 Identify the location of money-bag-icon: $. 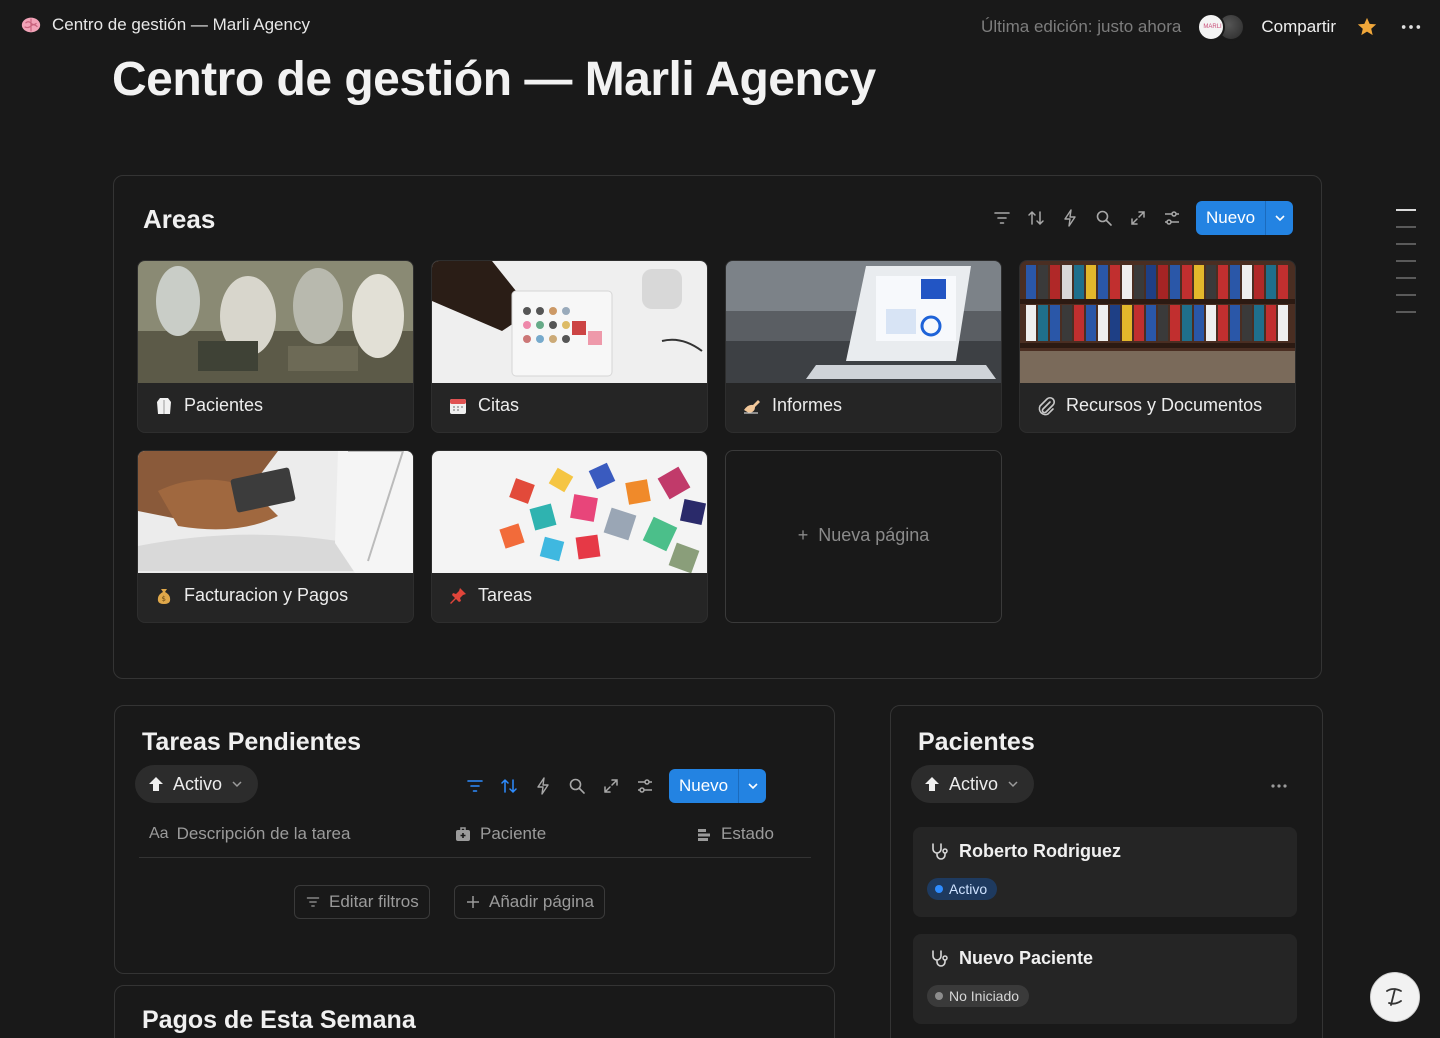
(164, 596).